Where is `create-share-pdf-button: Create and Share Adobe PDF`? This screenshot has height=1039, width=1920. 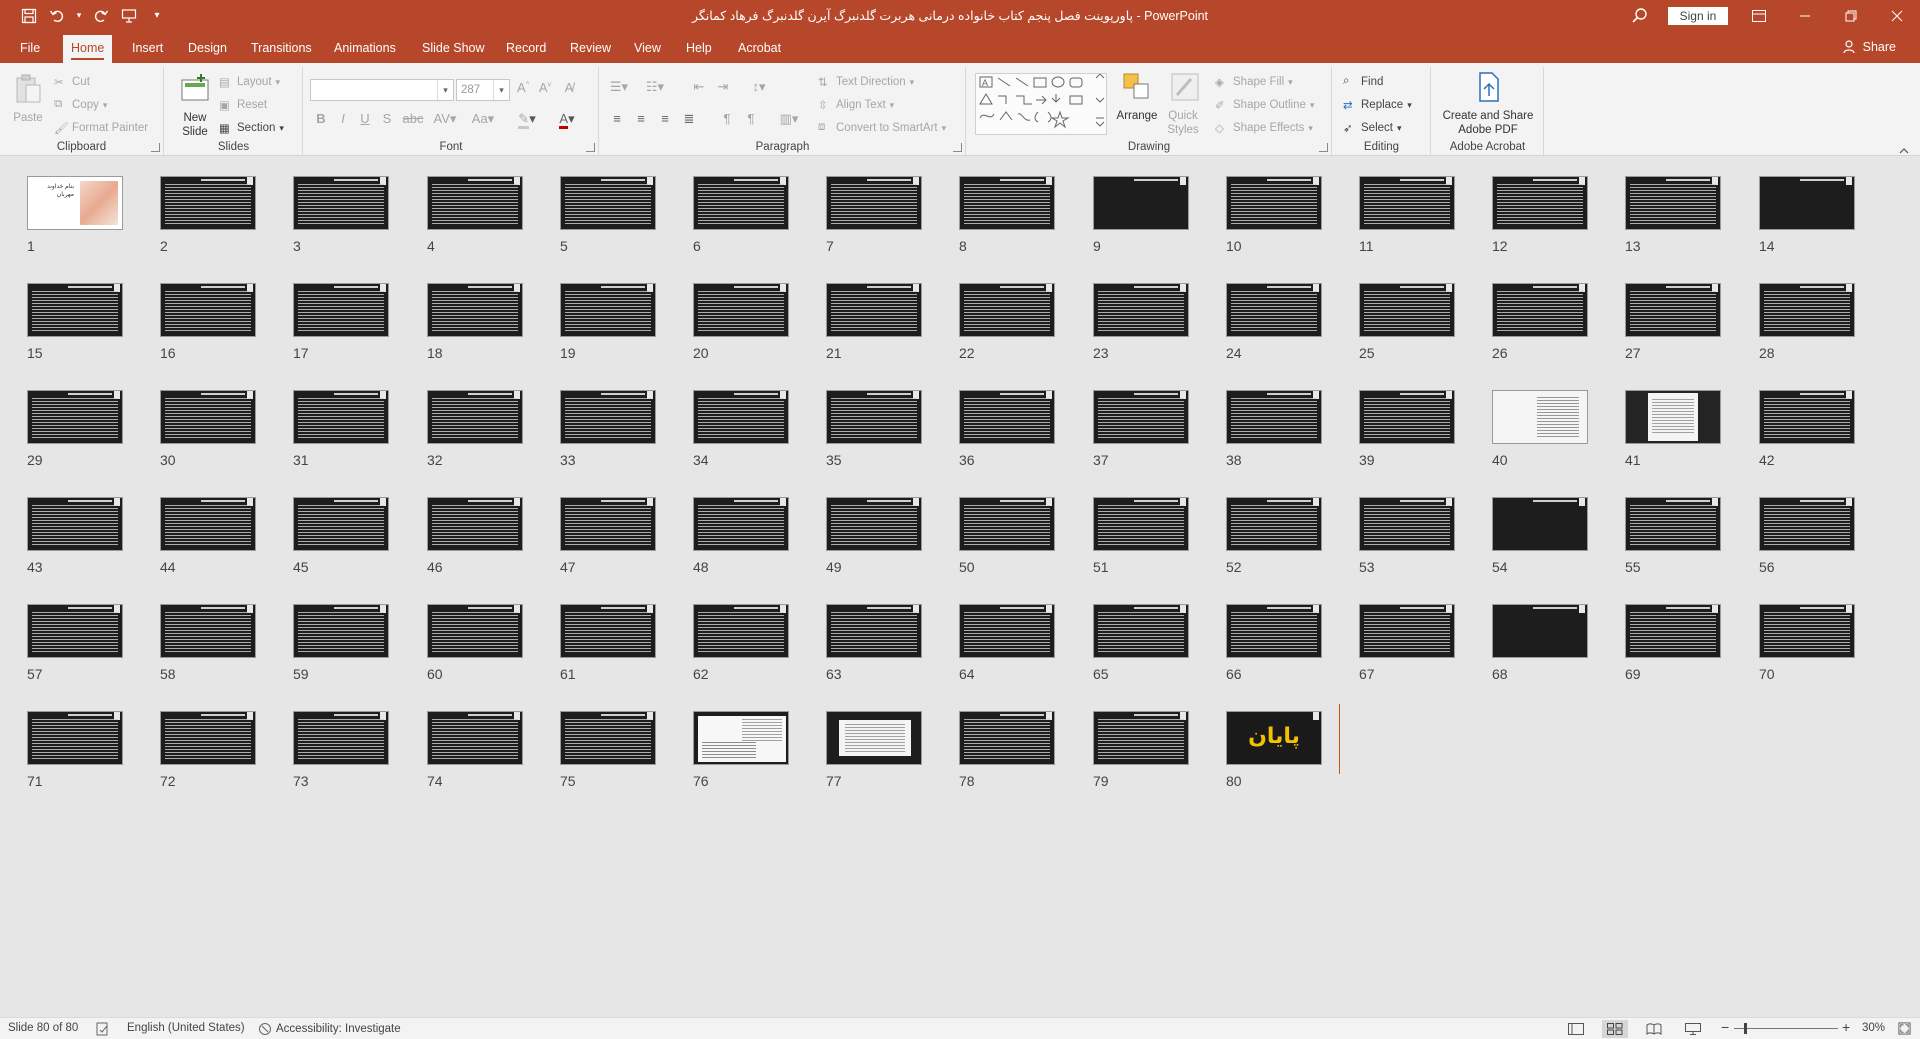 create-share-pdf-button: Create and Share Adobe PDF is located at coordinates (1488, 104).